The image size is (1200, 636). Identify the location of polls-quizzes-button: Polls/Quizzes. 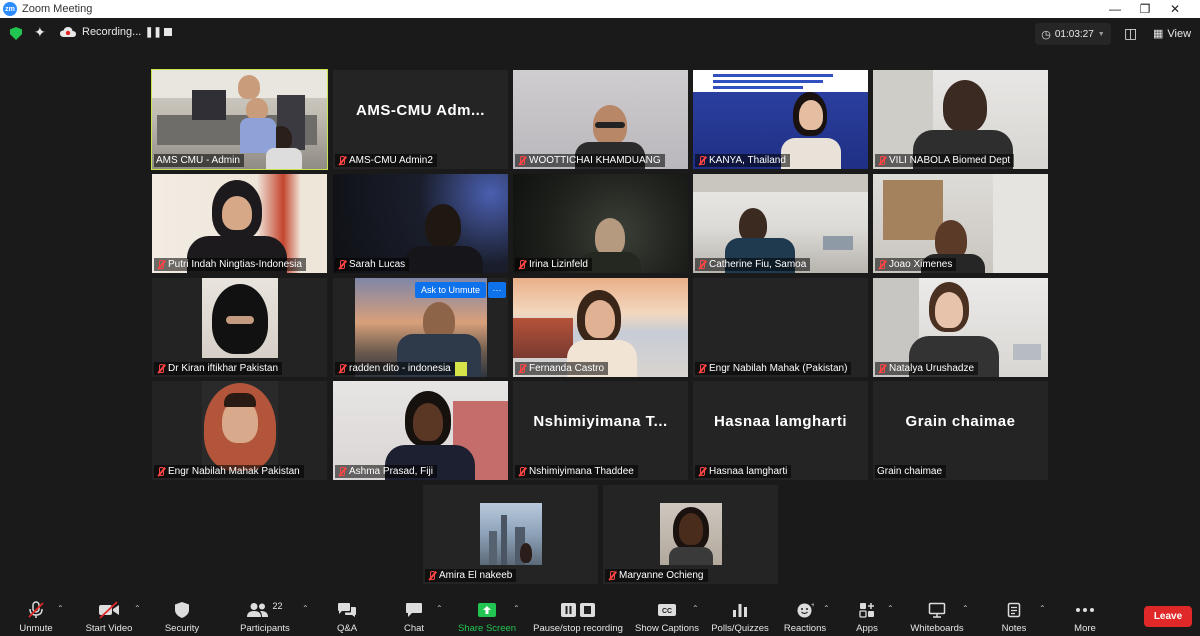
(740, 616).